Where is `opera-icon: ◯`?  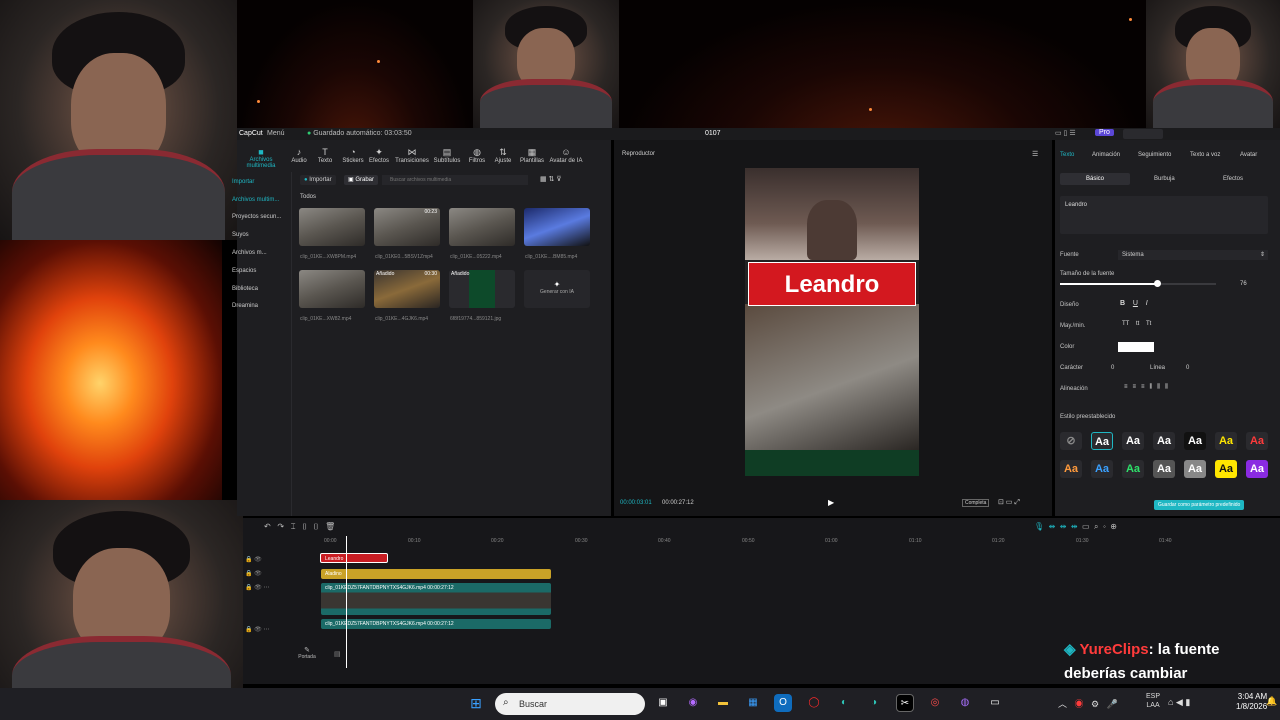 opera-icon: ◯ is located at coordinates (814, 703).